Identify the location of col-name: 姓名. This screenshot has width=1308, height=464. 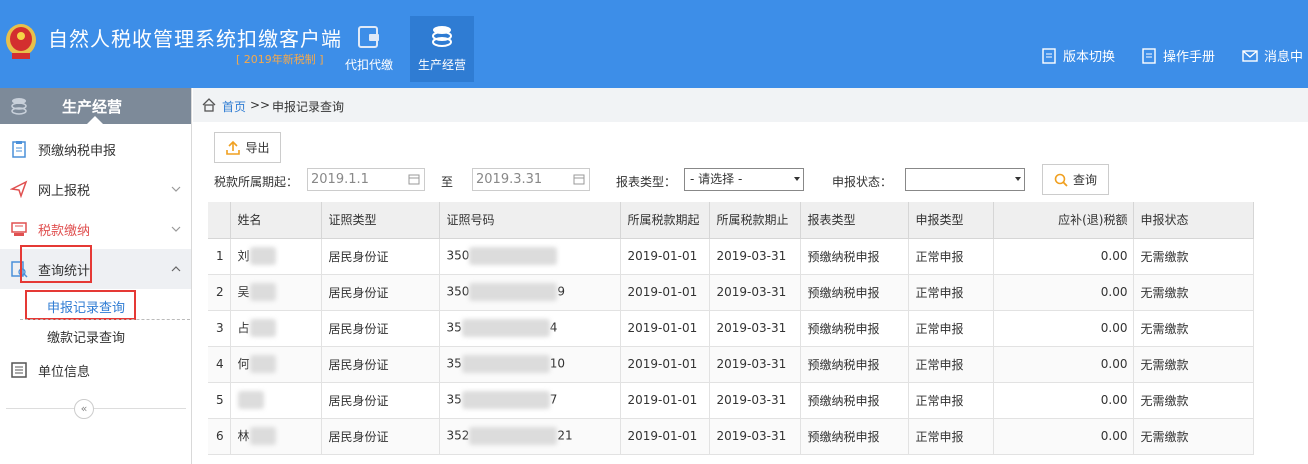
(276, 220).